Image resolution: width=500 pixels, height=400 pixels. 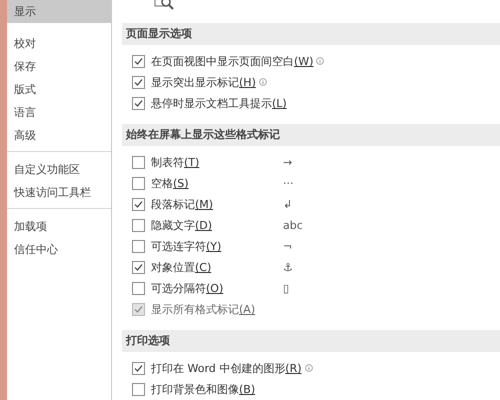 What do you see at coordinates (293, 225) in the screenshot?
I see `format-mark-symbol: abc` at bounding box center [293, 225].